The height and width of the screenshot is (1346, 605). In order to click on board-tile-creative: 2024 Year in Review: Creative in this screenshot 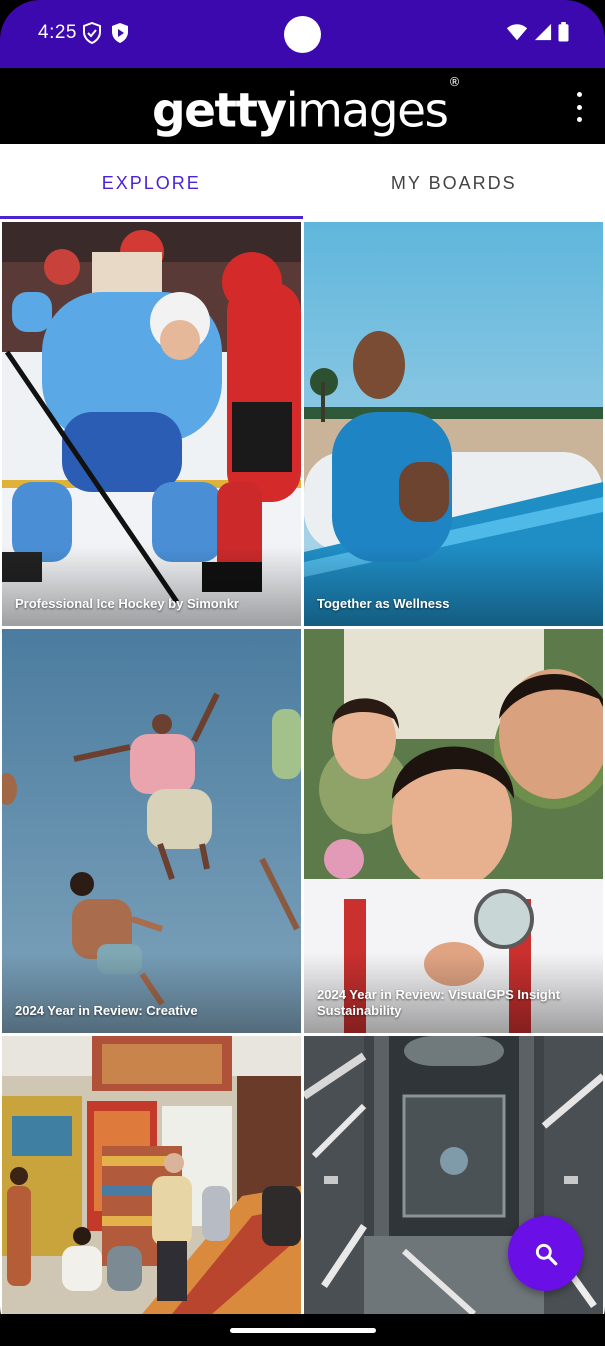, I will do `click(151, 831)`.